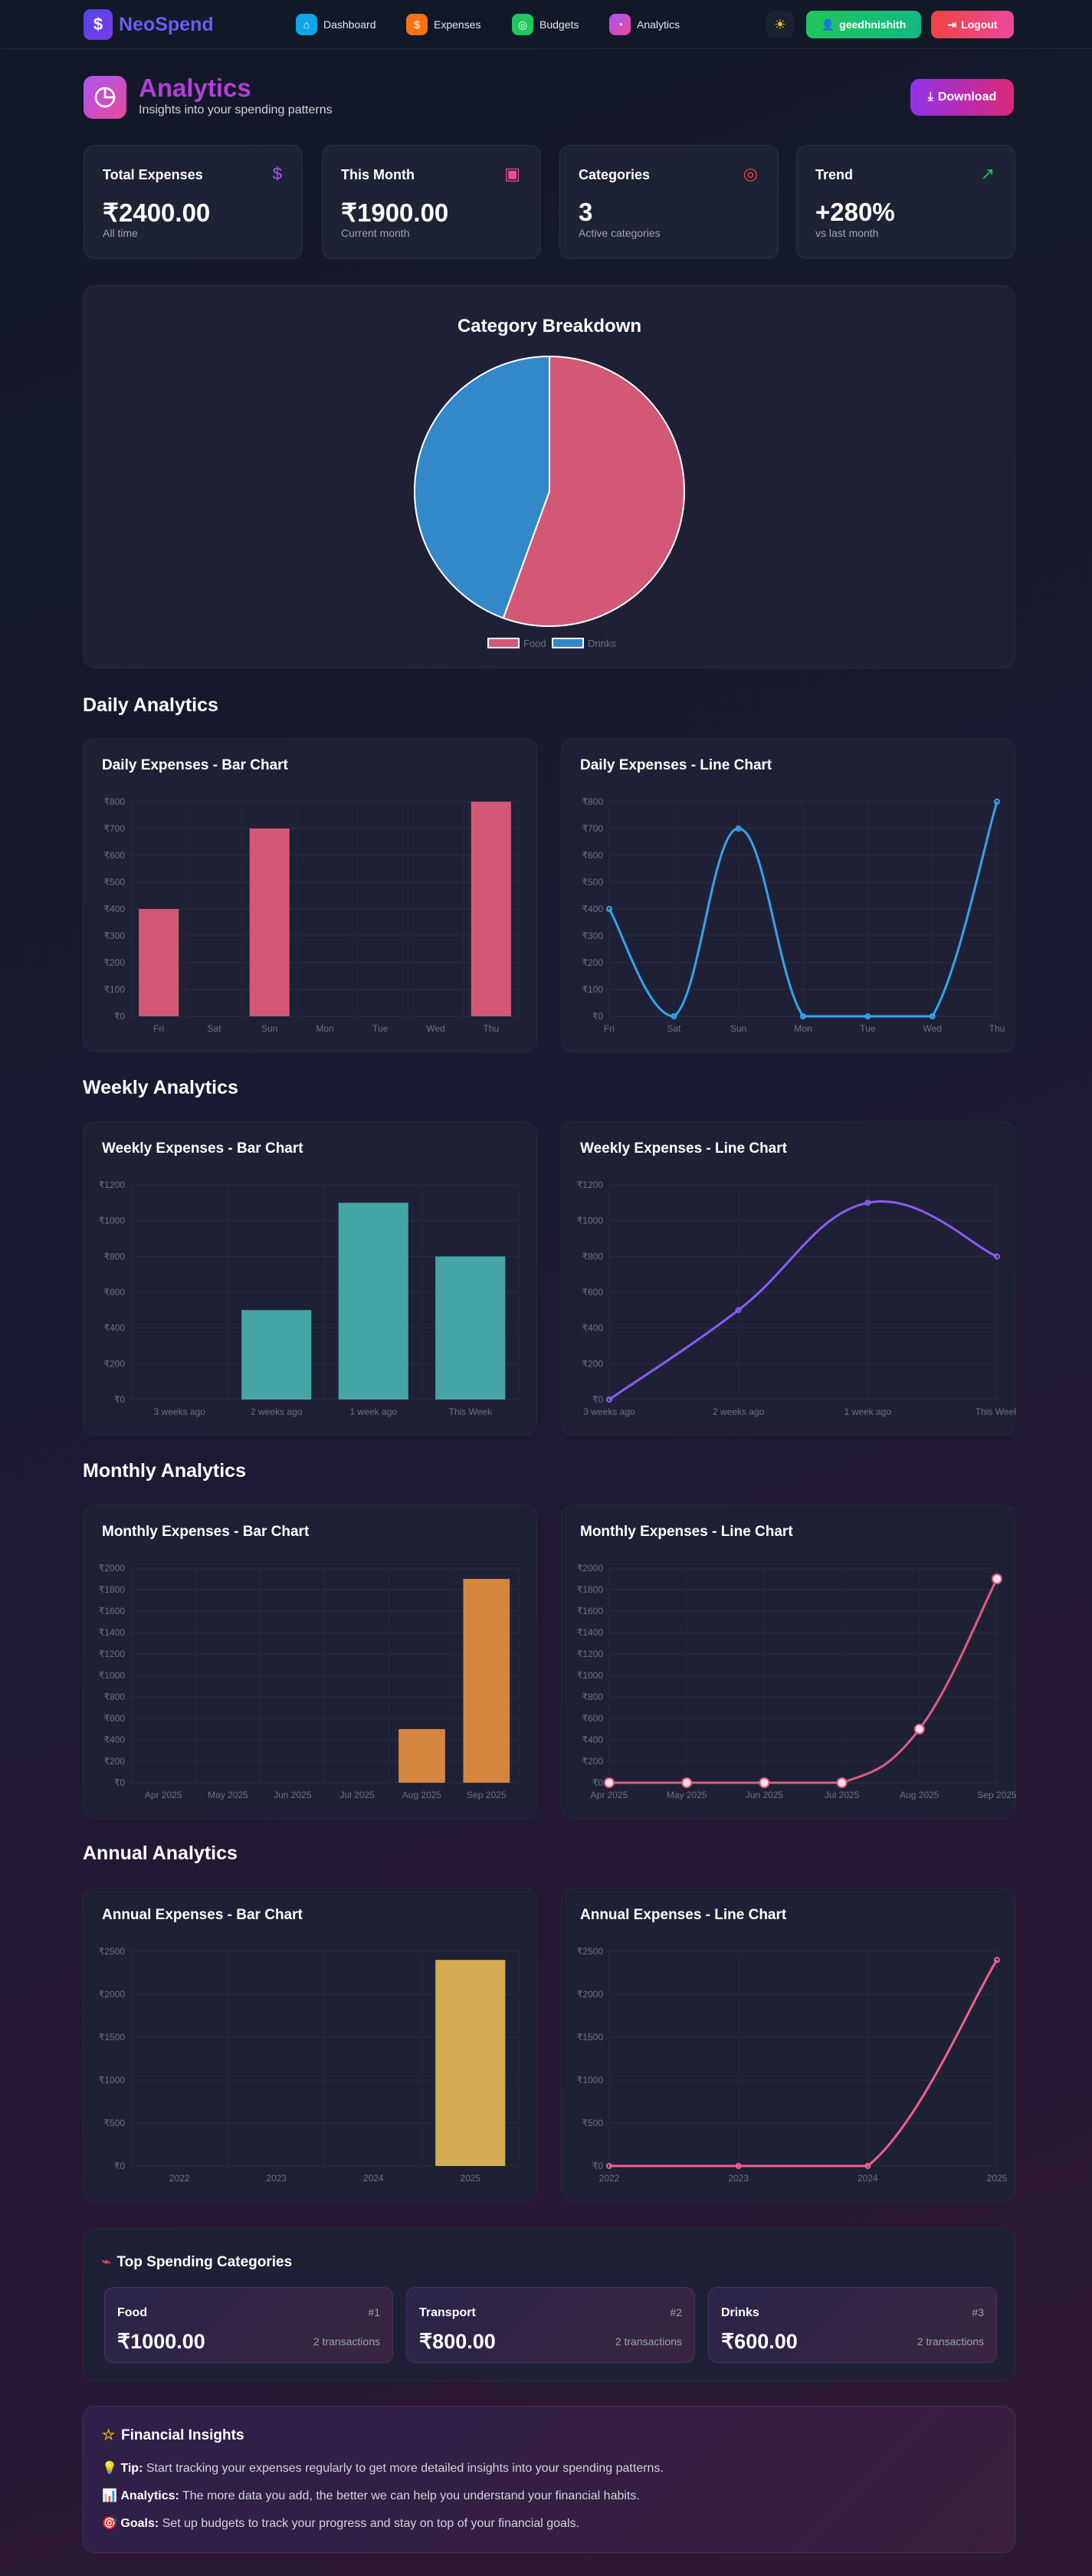 The image size is (1092, 2576). What do you see at coordinates (114, 935) in the screenshot?
I see `y-tick-label: ₹300` at bounding box center [114, 935].